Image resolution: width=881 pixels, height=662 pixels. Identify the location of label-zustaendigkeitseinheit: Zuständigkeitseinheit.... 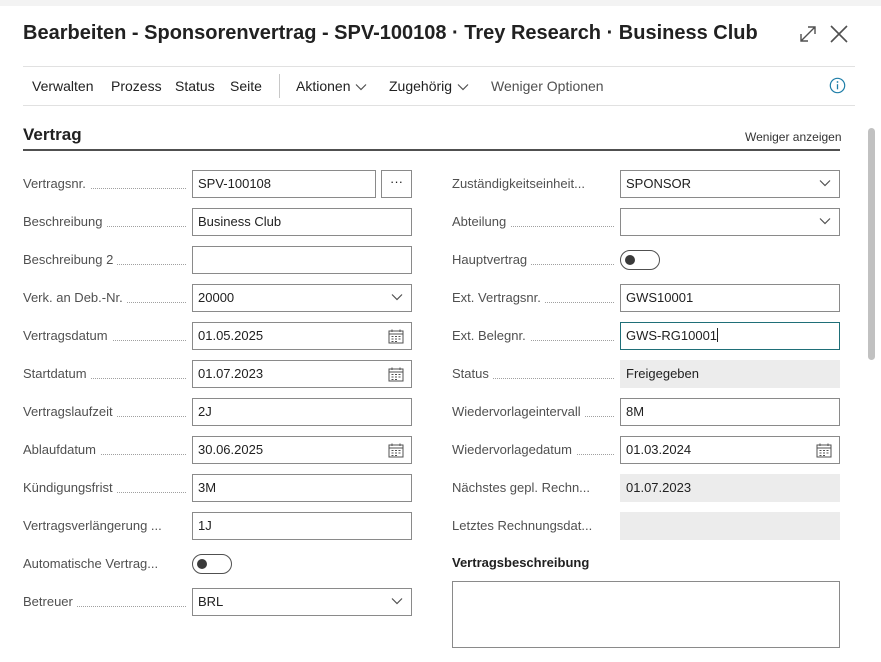
(533, 184).